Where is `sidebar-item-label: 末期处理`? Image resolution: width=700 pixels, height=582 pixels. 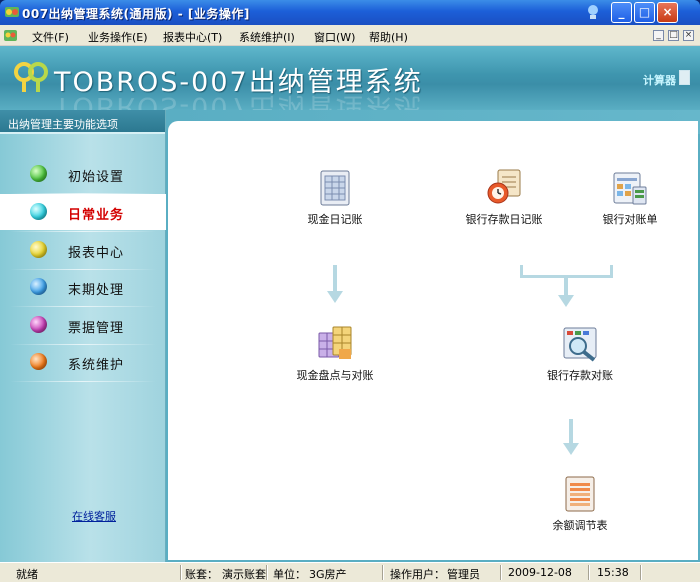 sidebar-item-label: 末期处理 is located at coordinates (96, 290).